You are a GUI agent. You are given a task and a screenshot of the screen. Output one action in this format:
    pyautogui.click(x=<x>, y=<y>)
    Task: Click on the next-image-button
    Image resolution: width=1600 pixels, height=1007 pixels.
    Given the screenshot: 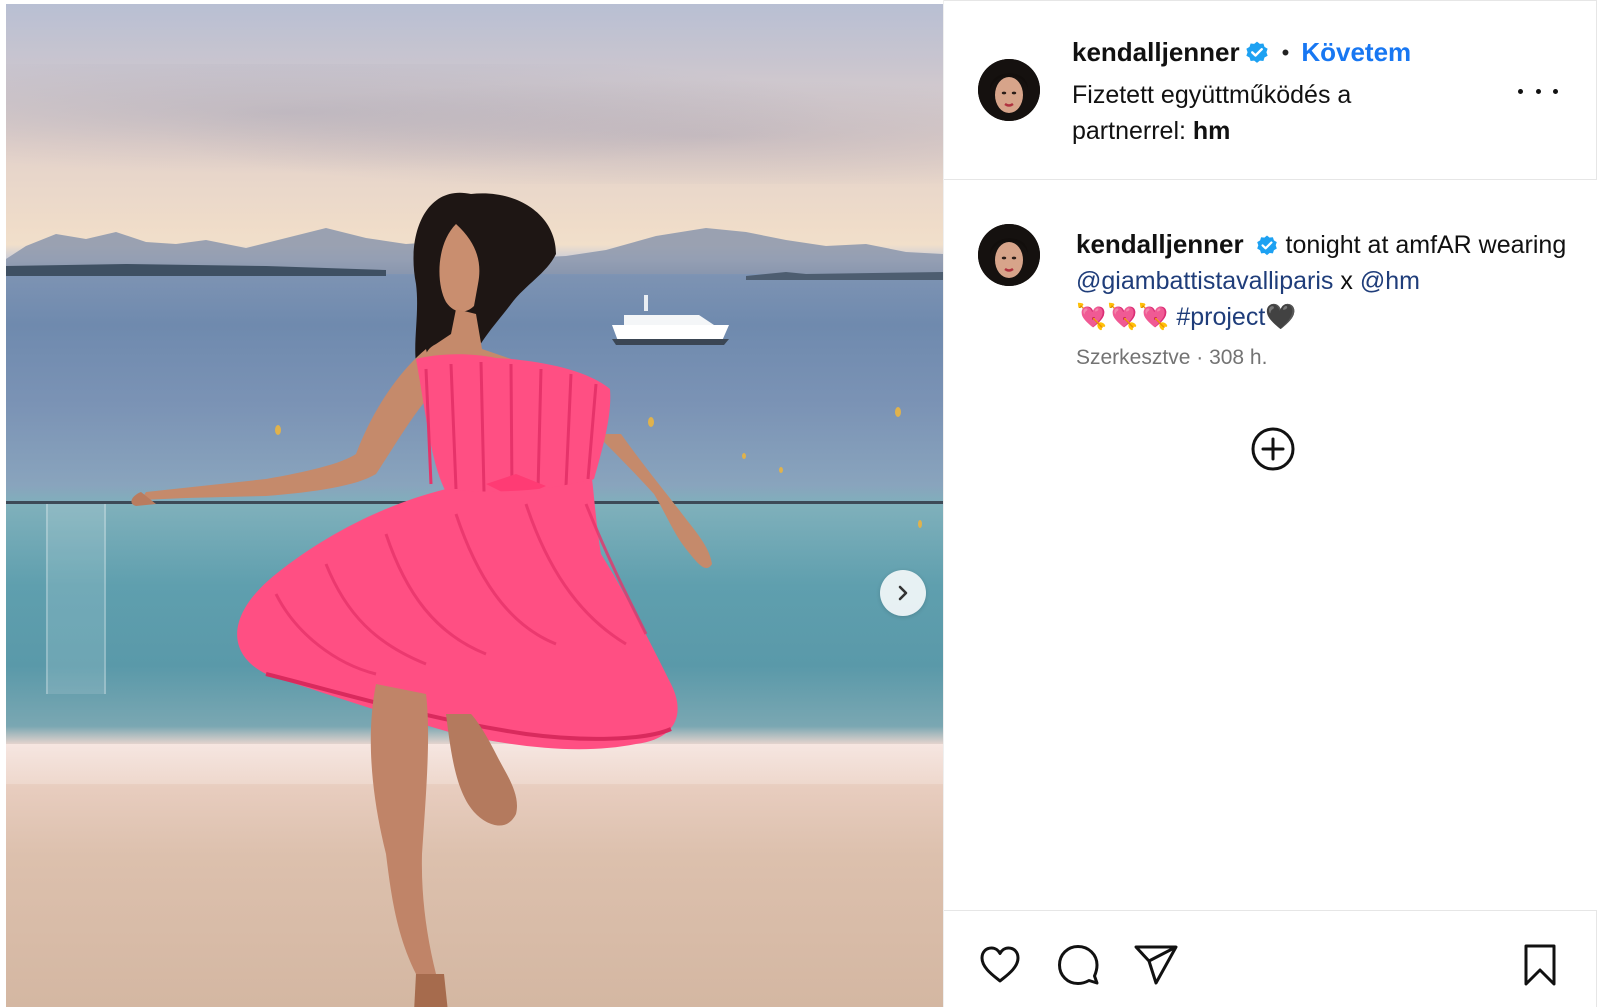 What is the action you would take?
    pyautogui.click(x=903, y=593)
    